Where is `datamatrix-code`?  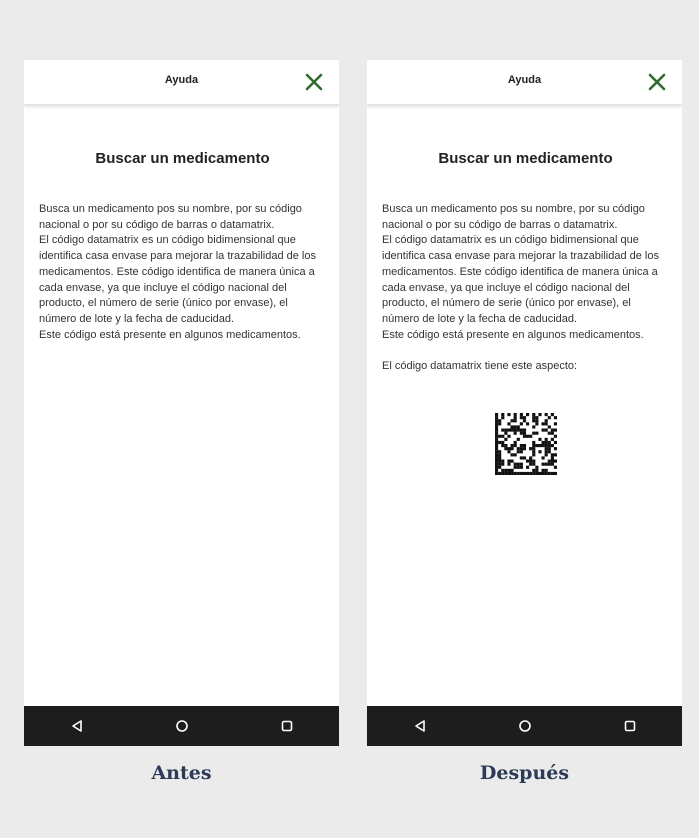
datamatrix-code is located at coordinates (525, 444).